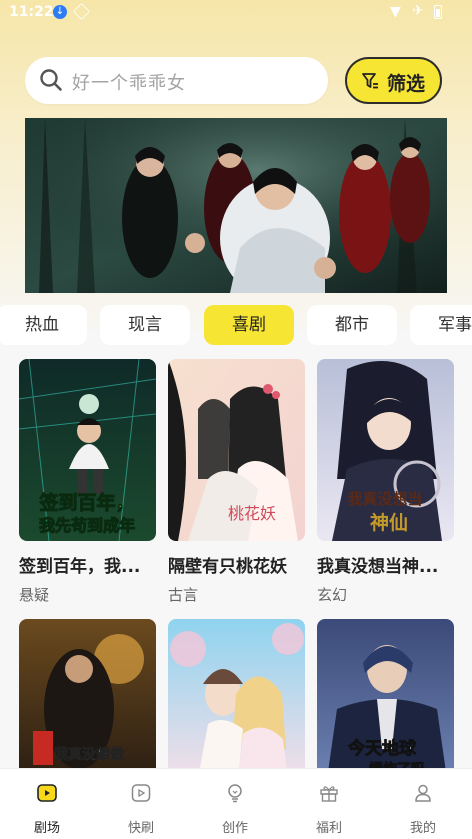  I want to click on nav-label: 创作, so click(234, 828).